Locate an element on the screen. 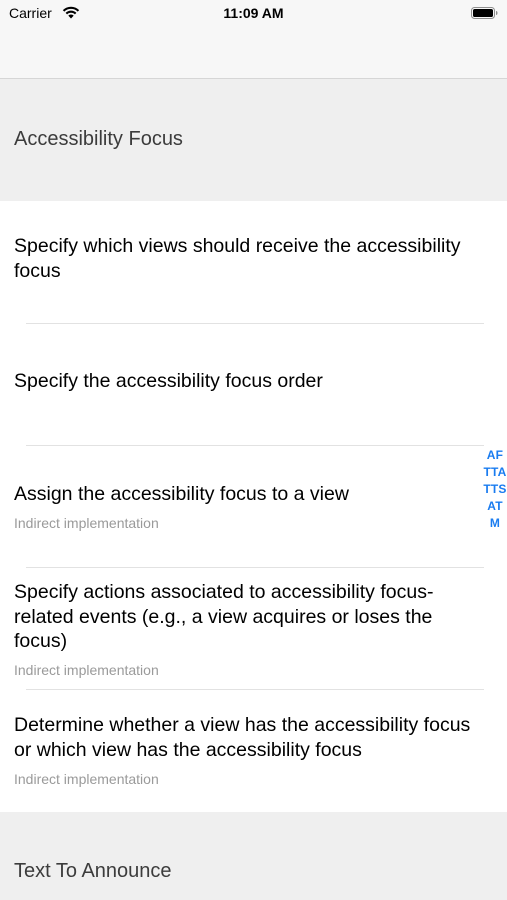 The width and height of the screenshot is (507, 900). navigation-bar is located at coordinates (253, 53).